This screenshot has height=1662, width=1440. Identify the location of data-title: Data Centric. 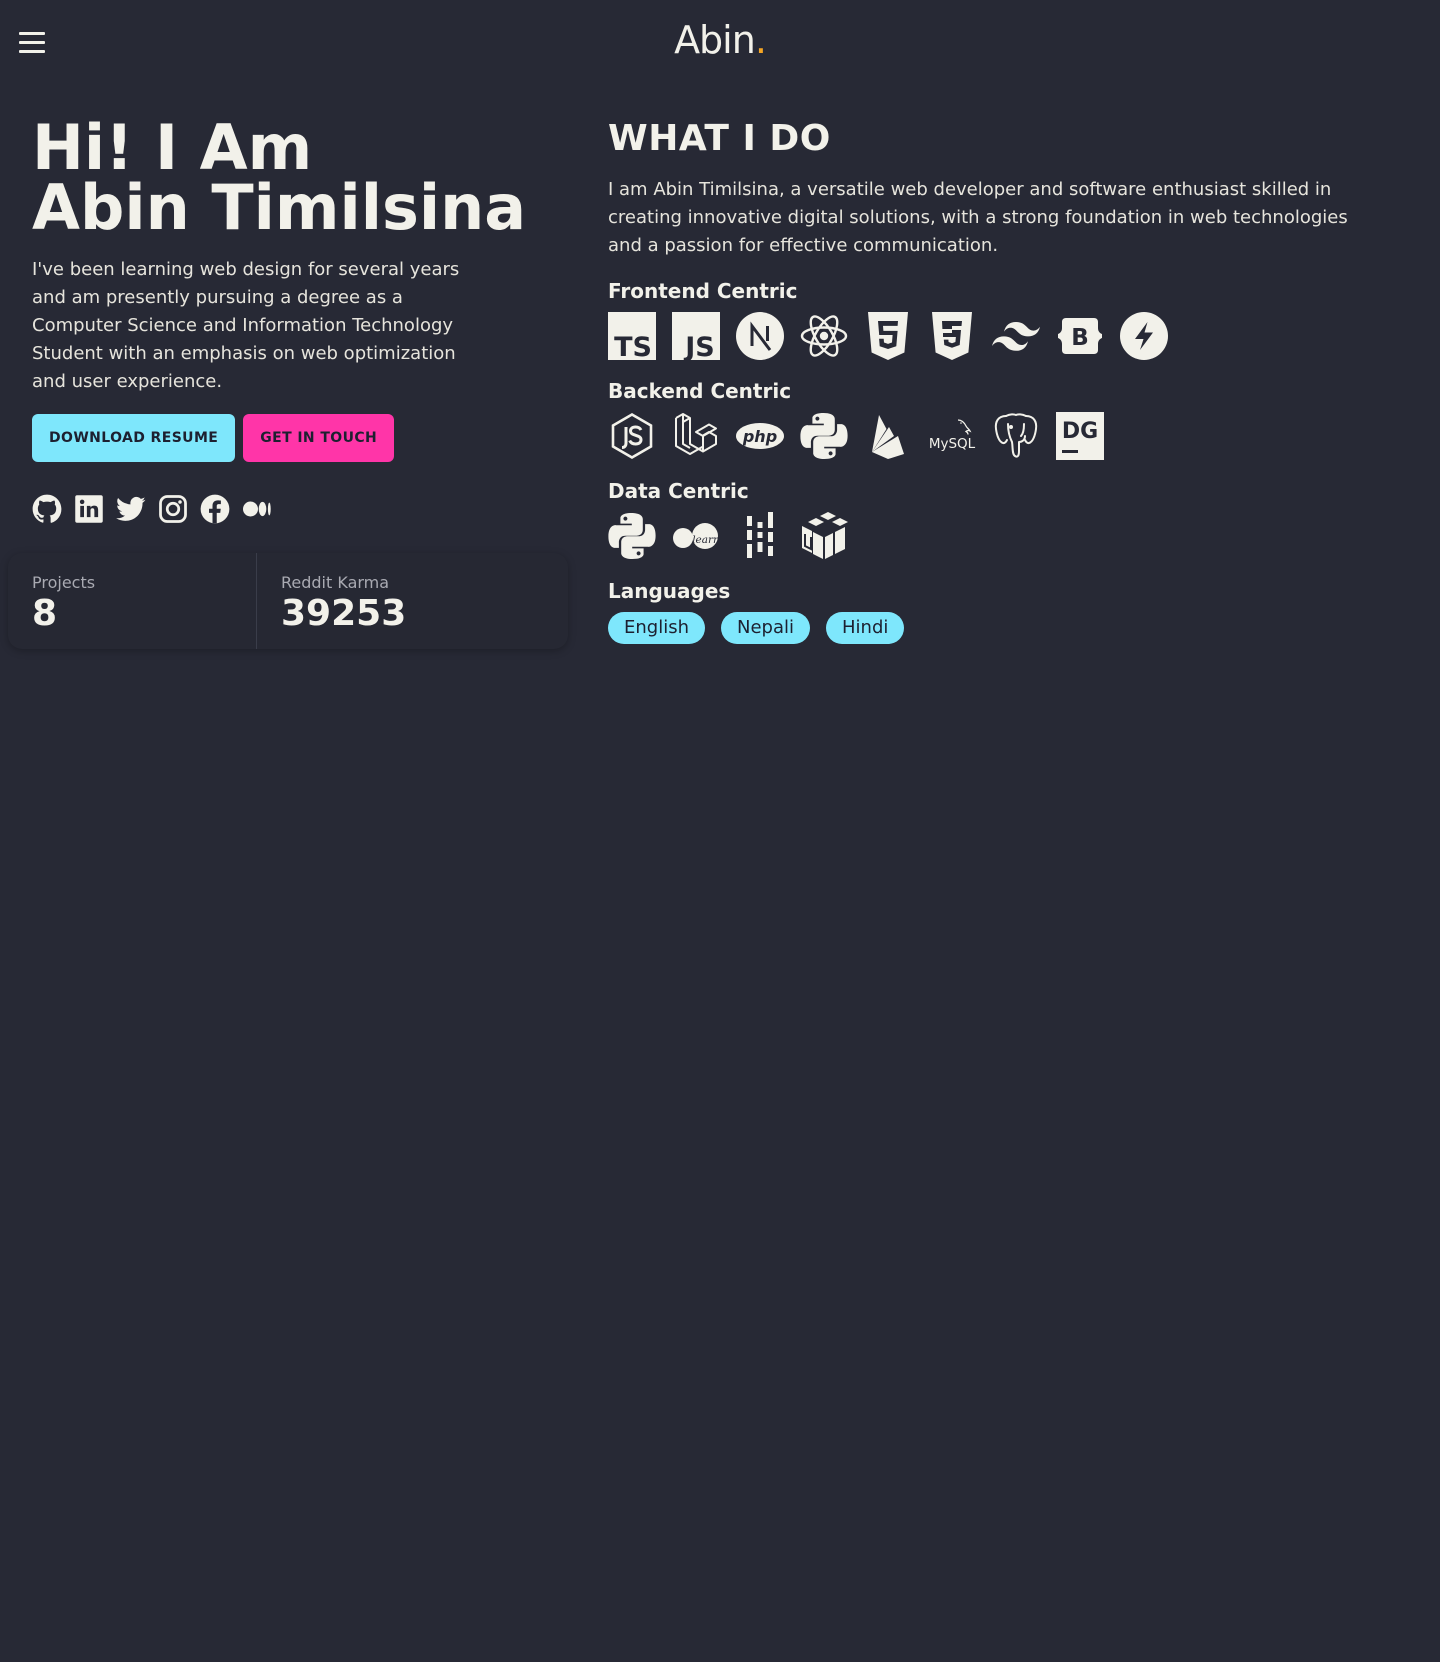
(678, 491).